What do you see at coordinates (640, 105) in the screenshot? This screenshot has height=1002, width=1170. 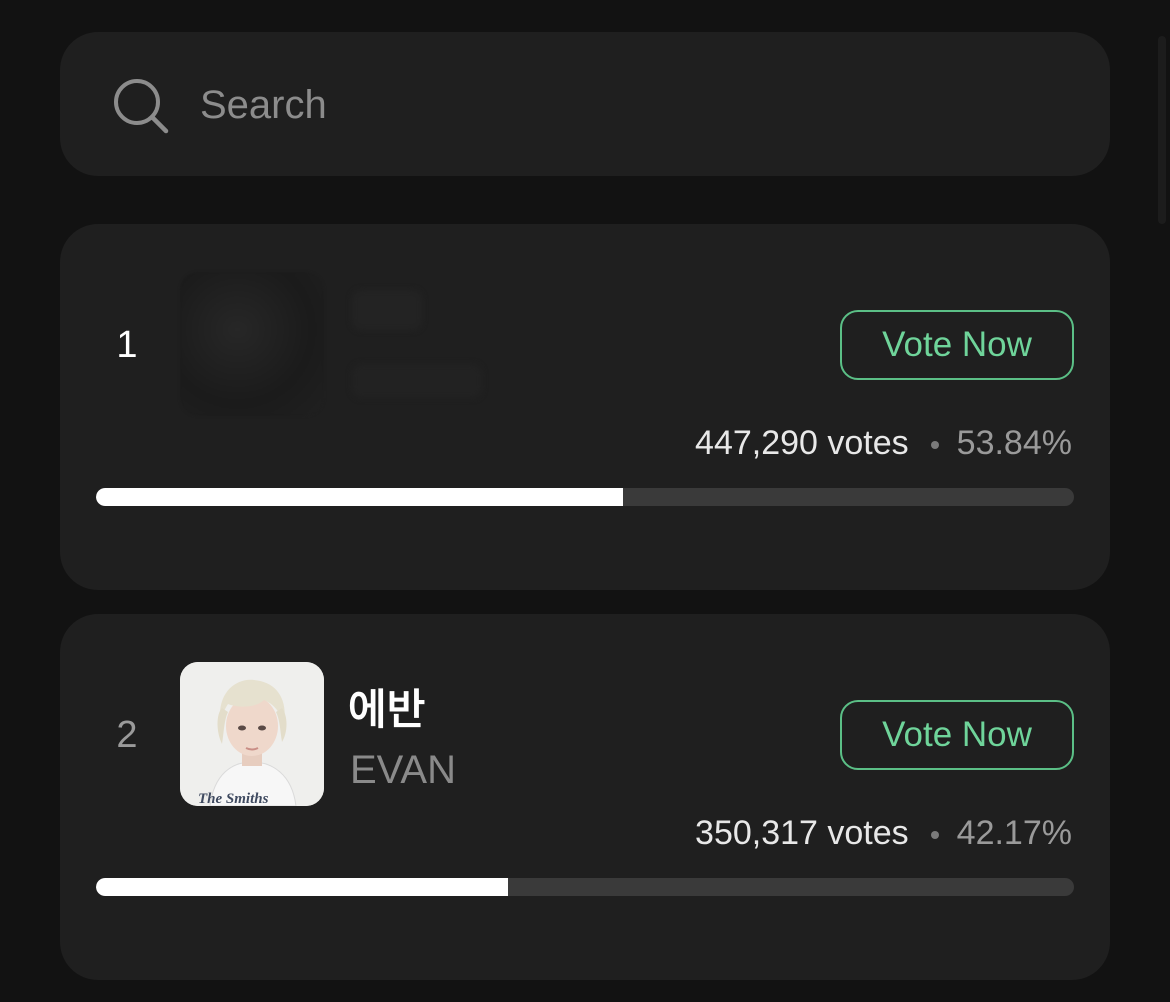 I see `search-input` at bounding box center [640, 105].